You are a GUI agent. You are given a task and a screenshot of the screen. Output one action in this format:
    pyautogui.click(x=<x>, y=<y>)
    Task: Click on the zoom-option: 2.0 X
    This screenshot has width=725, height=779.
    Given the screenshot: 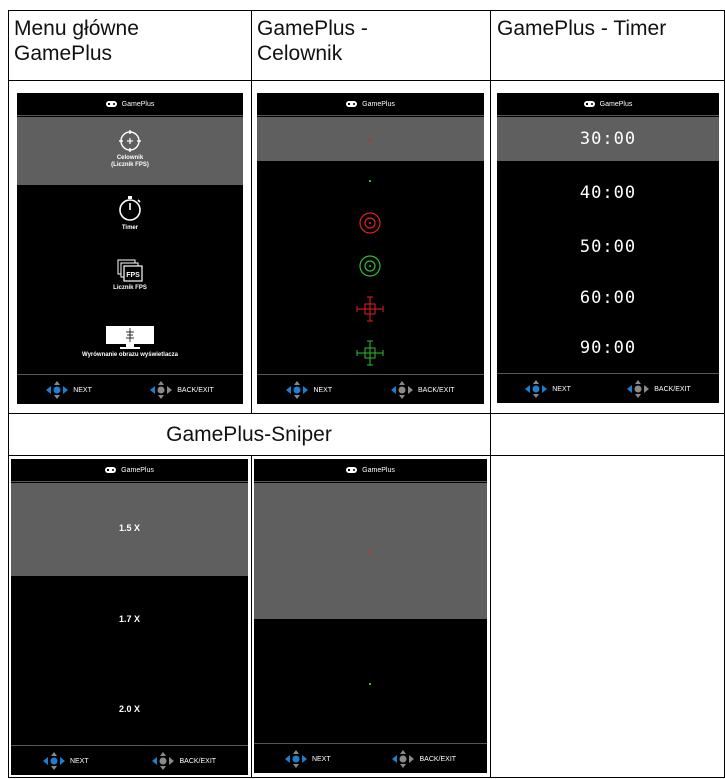 What is the action you would take?
    pyautogui.click(x=129, y=709)
    